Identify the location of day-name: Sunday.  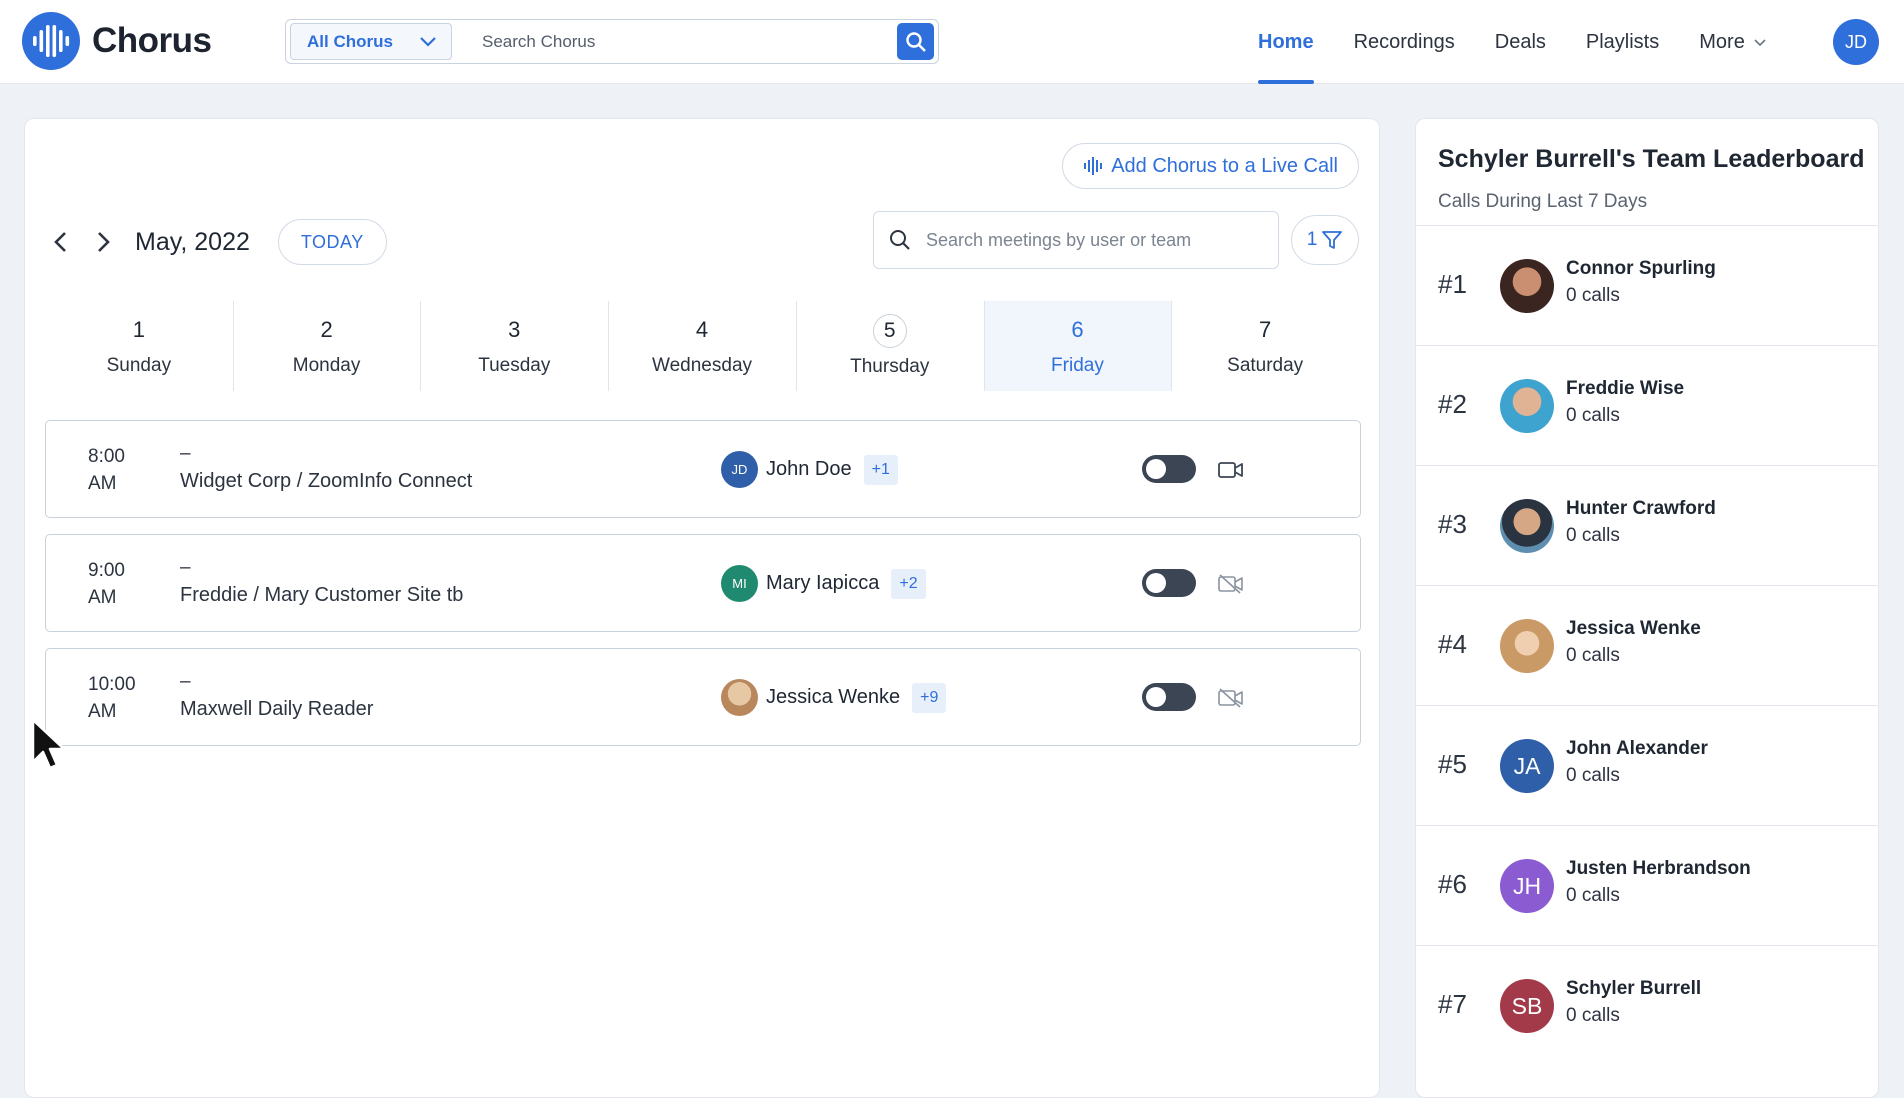
(139, 365).